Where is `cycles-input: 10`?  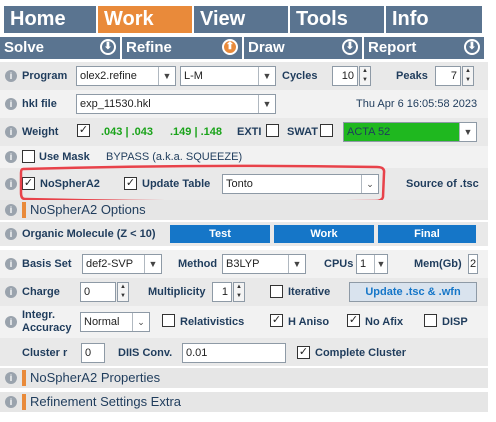 cycles-input: 10 is located at coordinates (345, 76).